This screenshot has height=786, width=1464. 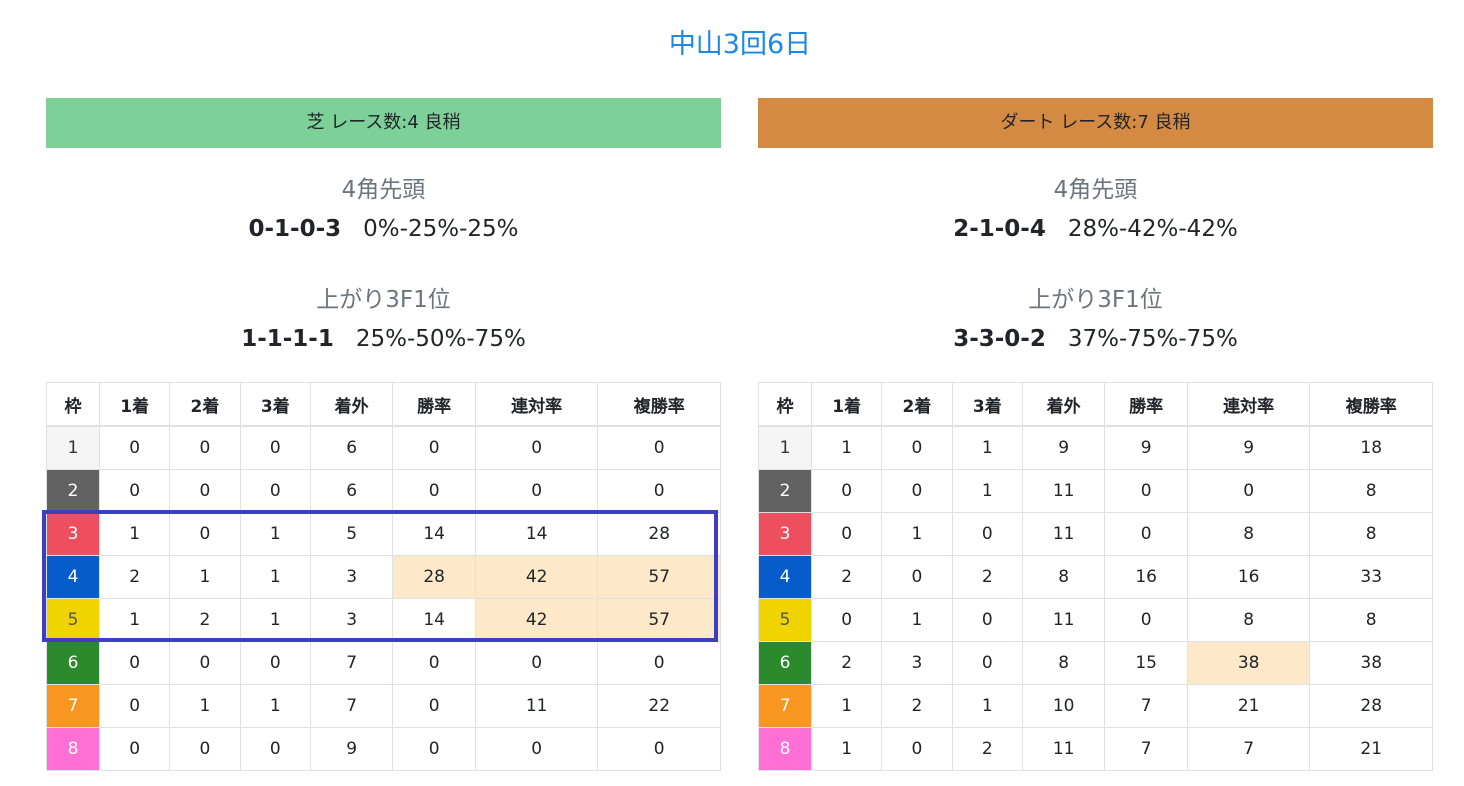 I want to click on table-row: 7 1 2 1 10 7 21 28, so click(x=1095, y=706).